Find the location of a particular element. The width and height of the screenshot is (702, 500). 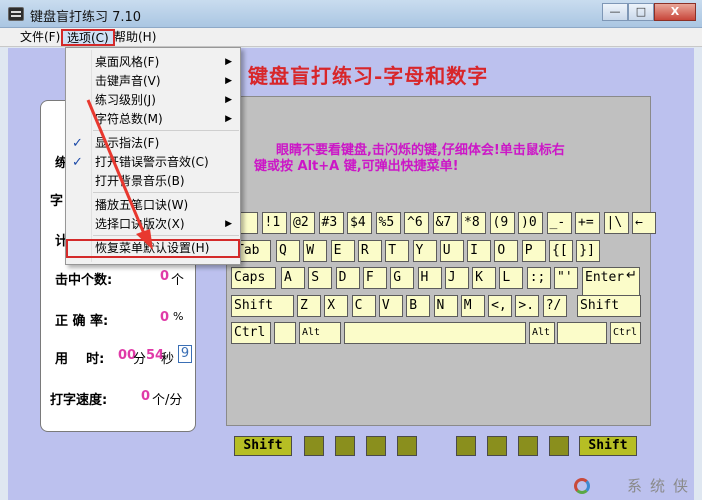

key: ← is located at coordinates (644, 223).